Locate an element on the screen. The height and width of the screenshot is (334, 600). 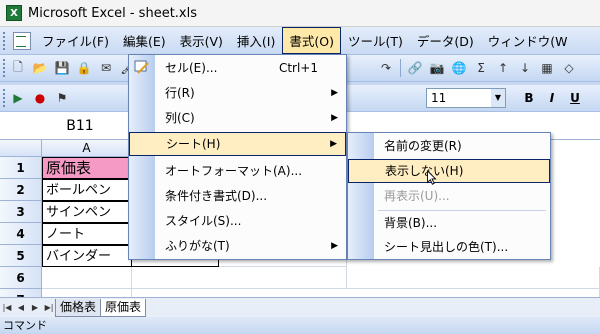
drawing-icon: ◇ is located at coordinates (569, 68).